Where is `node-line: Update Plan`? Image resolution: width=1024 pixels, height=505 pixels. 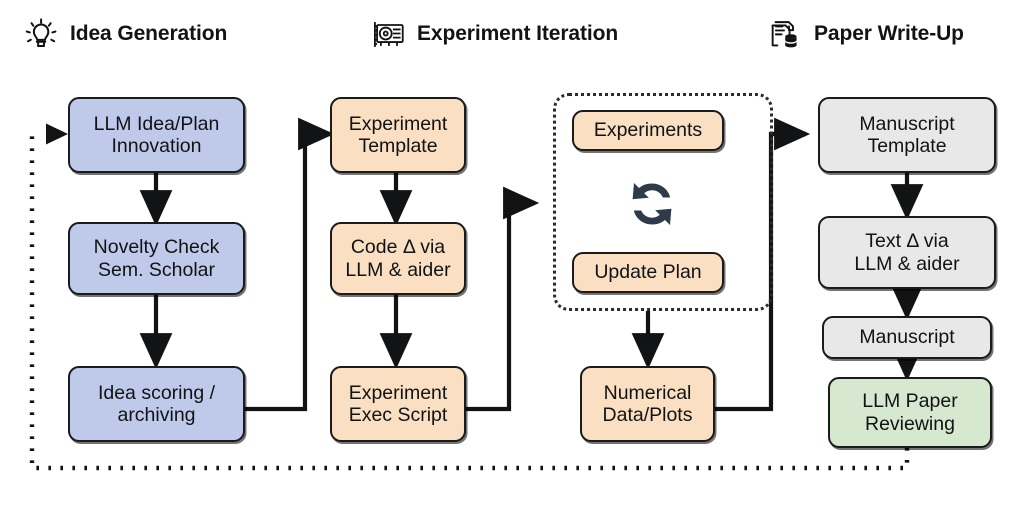 node-line: Update Plan is located at coordinates (648, 272).